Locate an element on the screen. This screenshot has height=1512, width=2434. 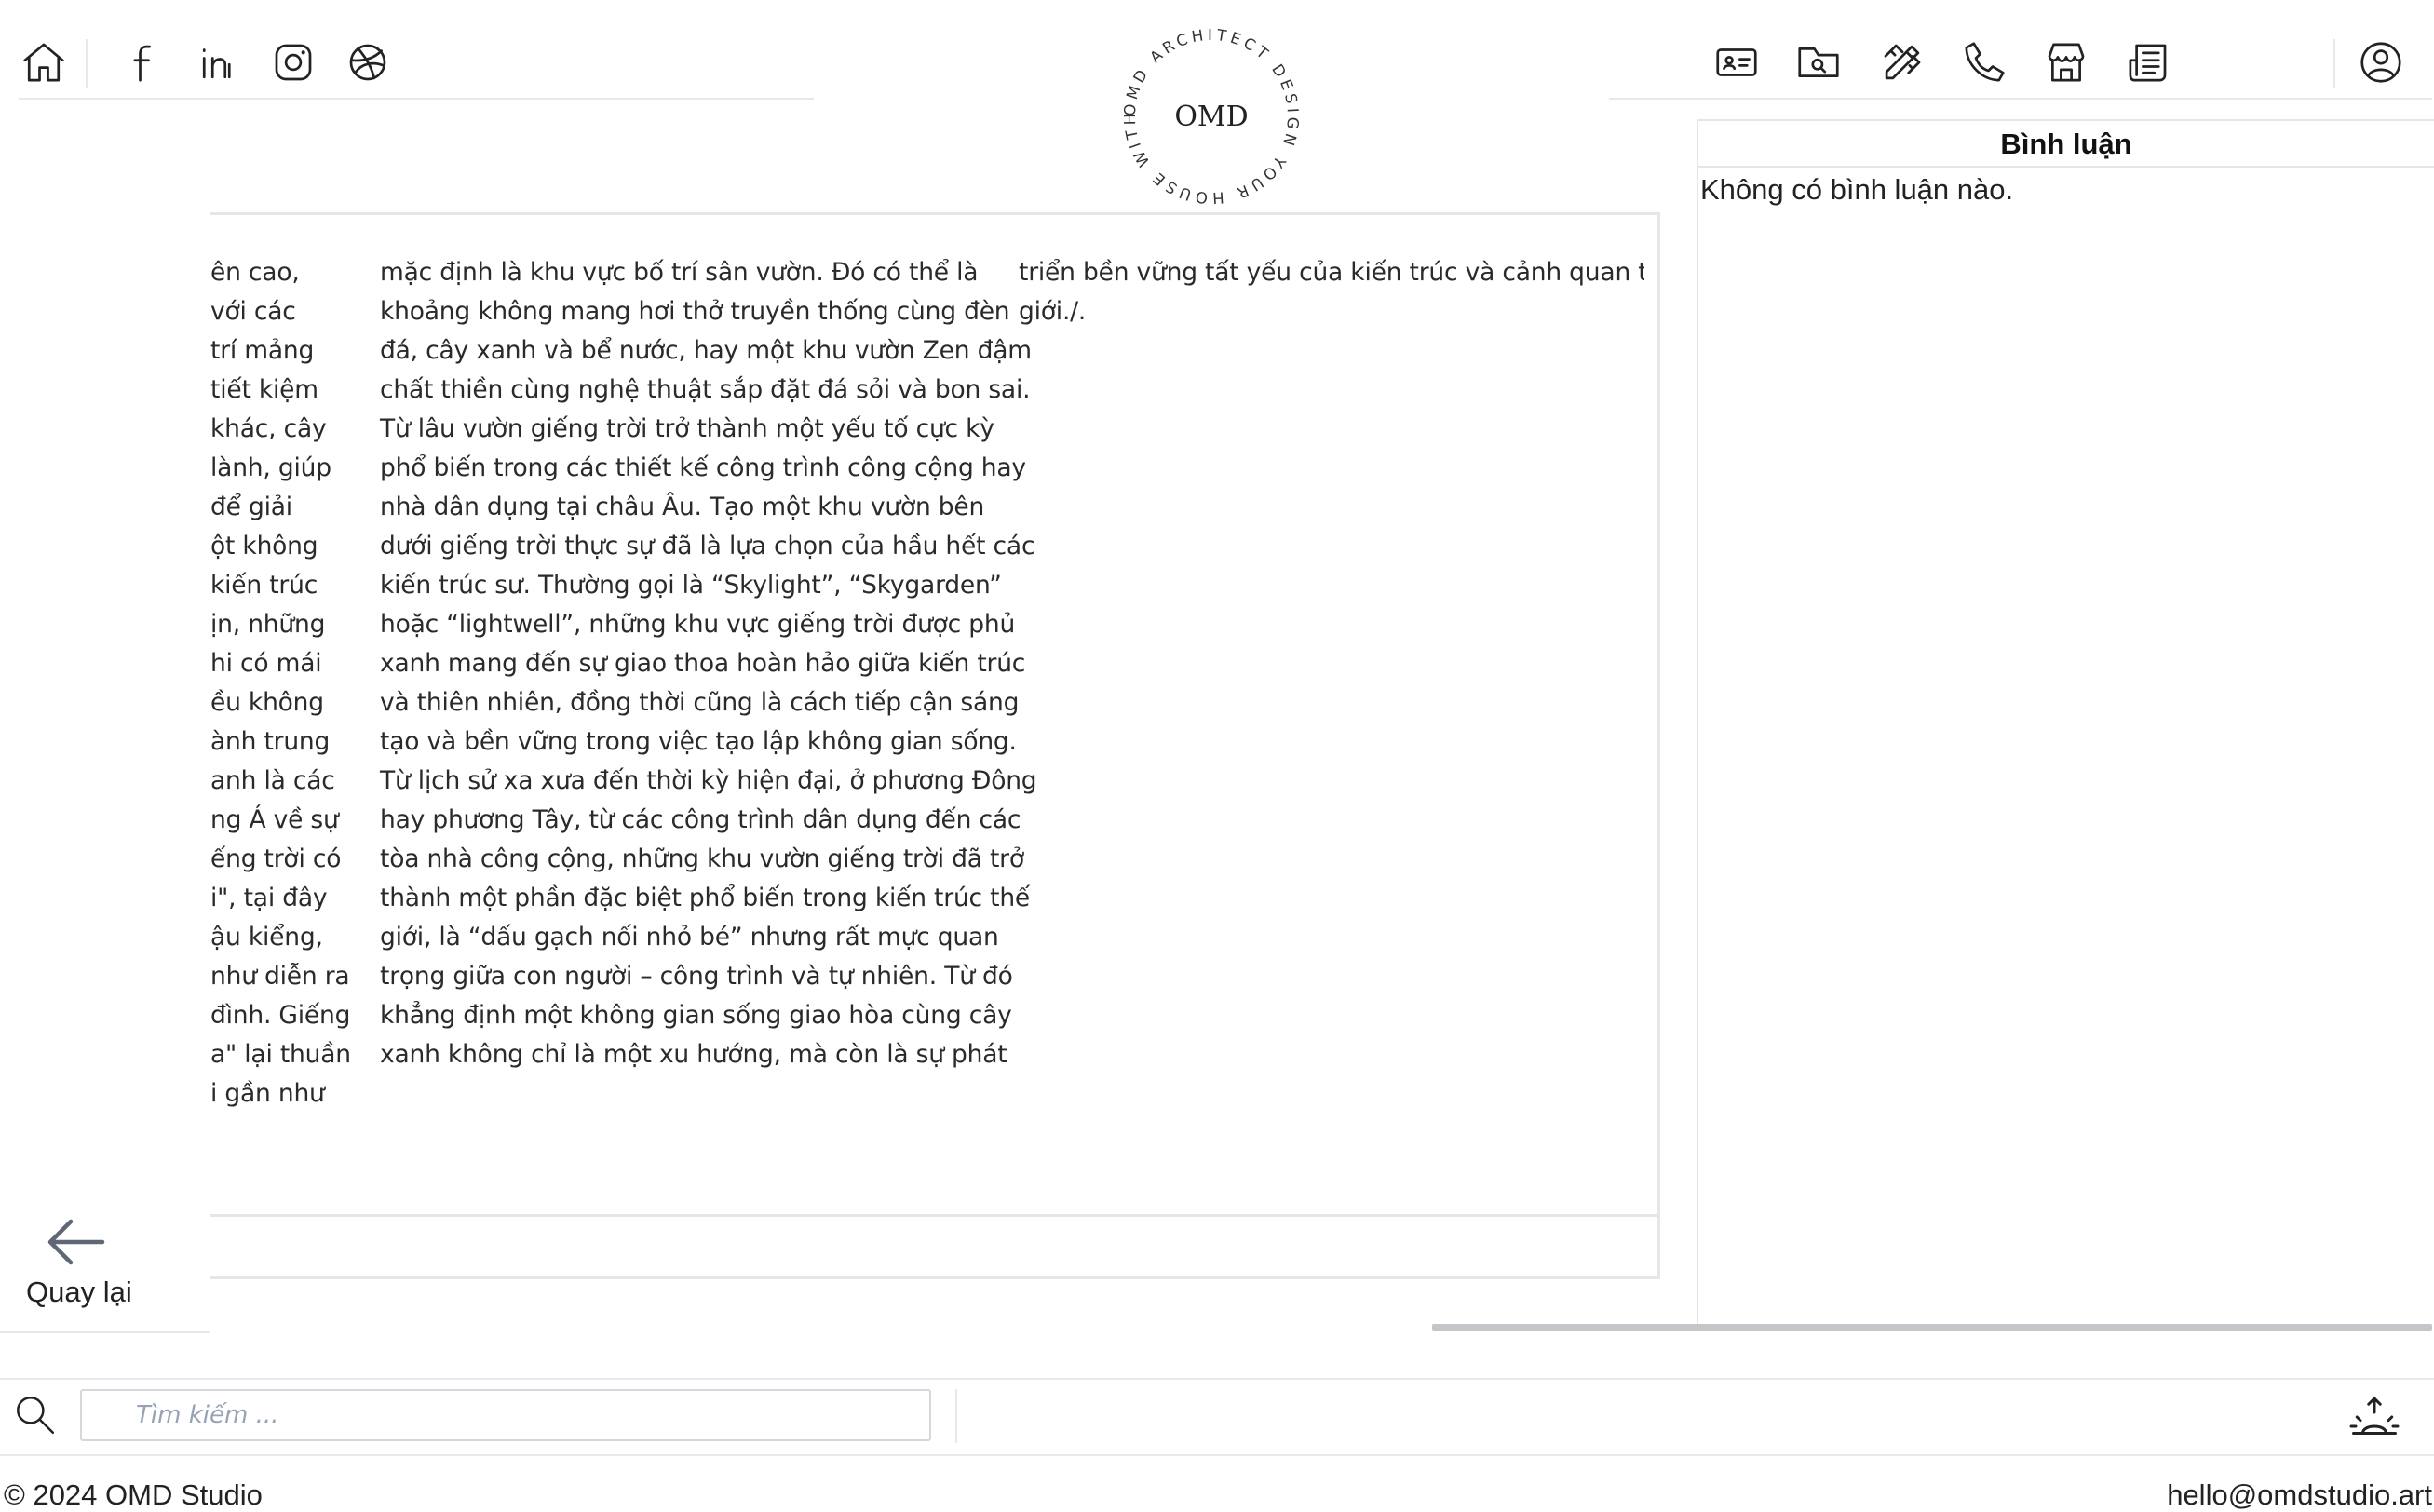
header-separator-left is located at coordinates (87, 64).